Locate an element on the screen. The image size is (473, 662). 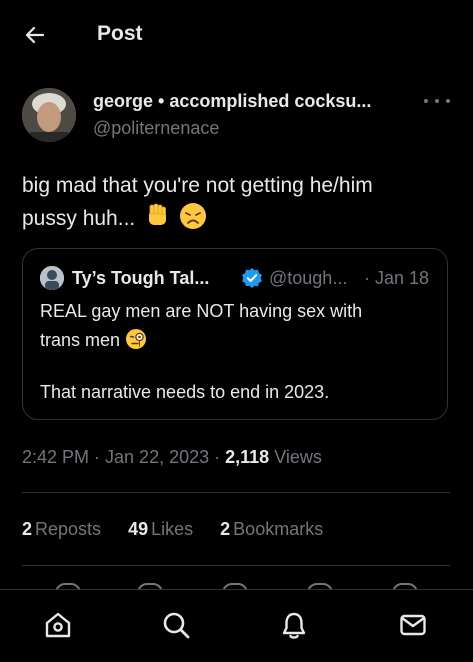
post-timestamp: 2:42 PM · Jan 22, 2023 · 2,118 Views is located at coordinates (172, 457).